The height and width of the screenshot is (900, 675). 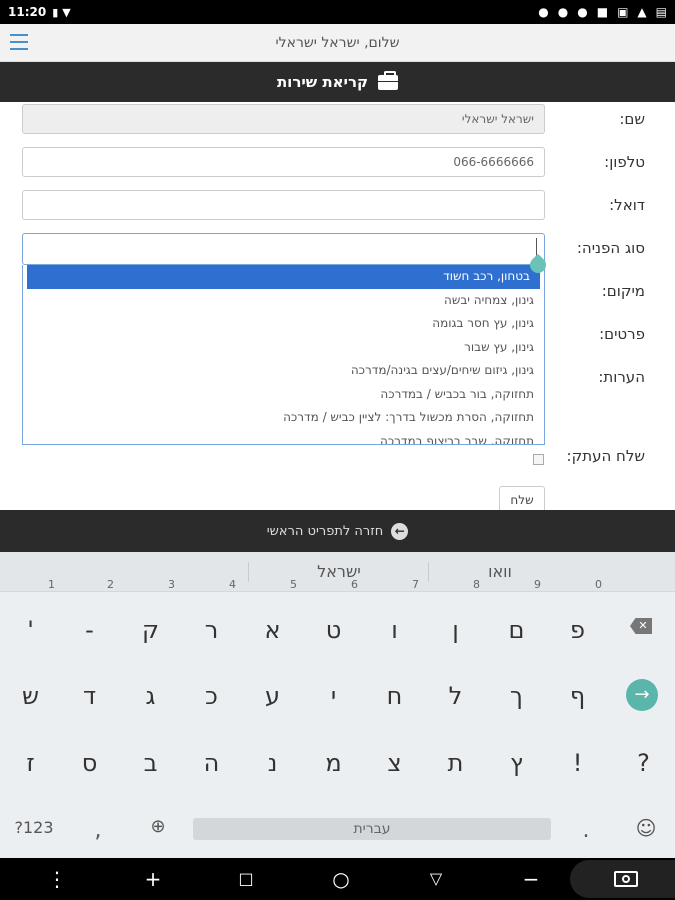 What do you see at coordinates (516, 696) in the screenshot?
I see `key: ך` at bounding box center [516, 696].